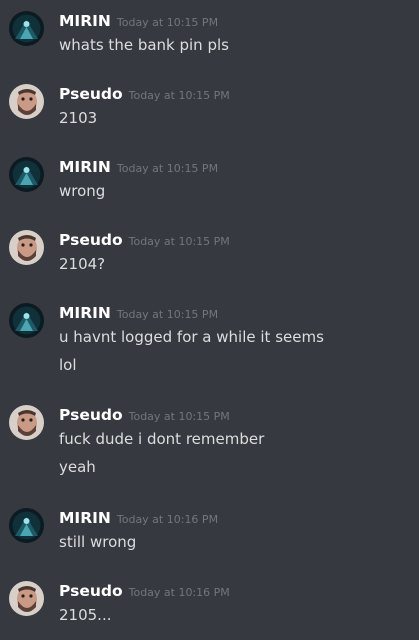 The width and height of the screenshot is (419, 640). I want to click on message-text: 2104?, so click(82, 264).